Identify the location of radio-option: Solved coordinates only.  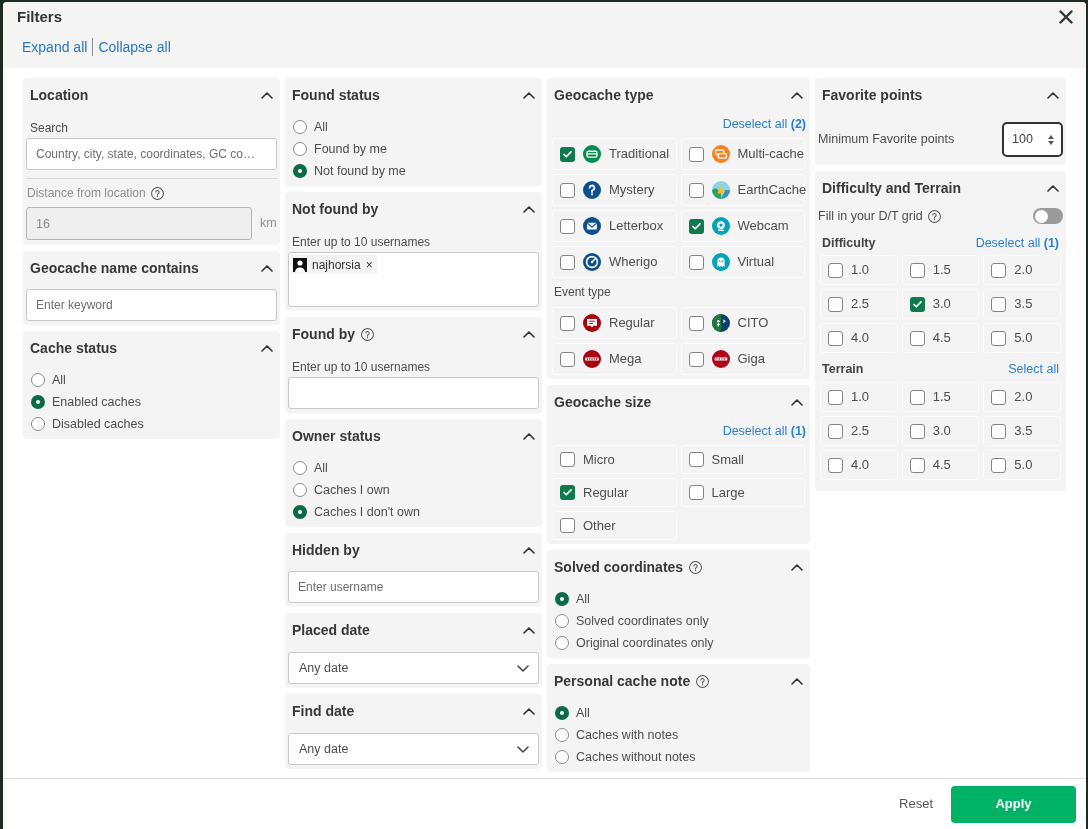
(632, 621).